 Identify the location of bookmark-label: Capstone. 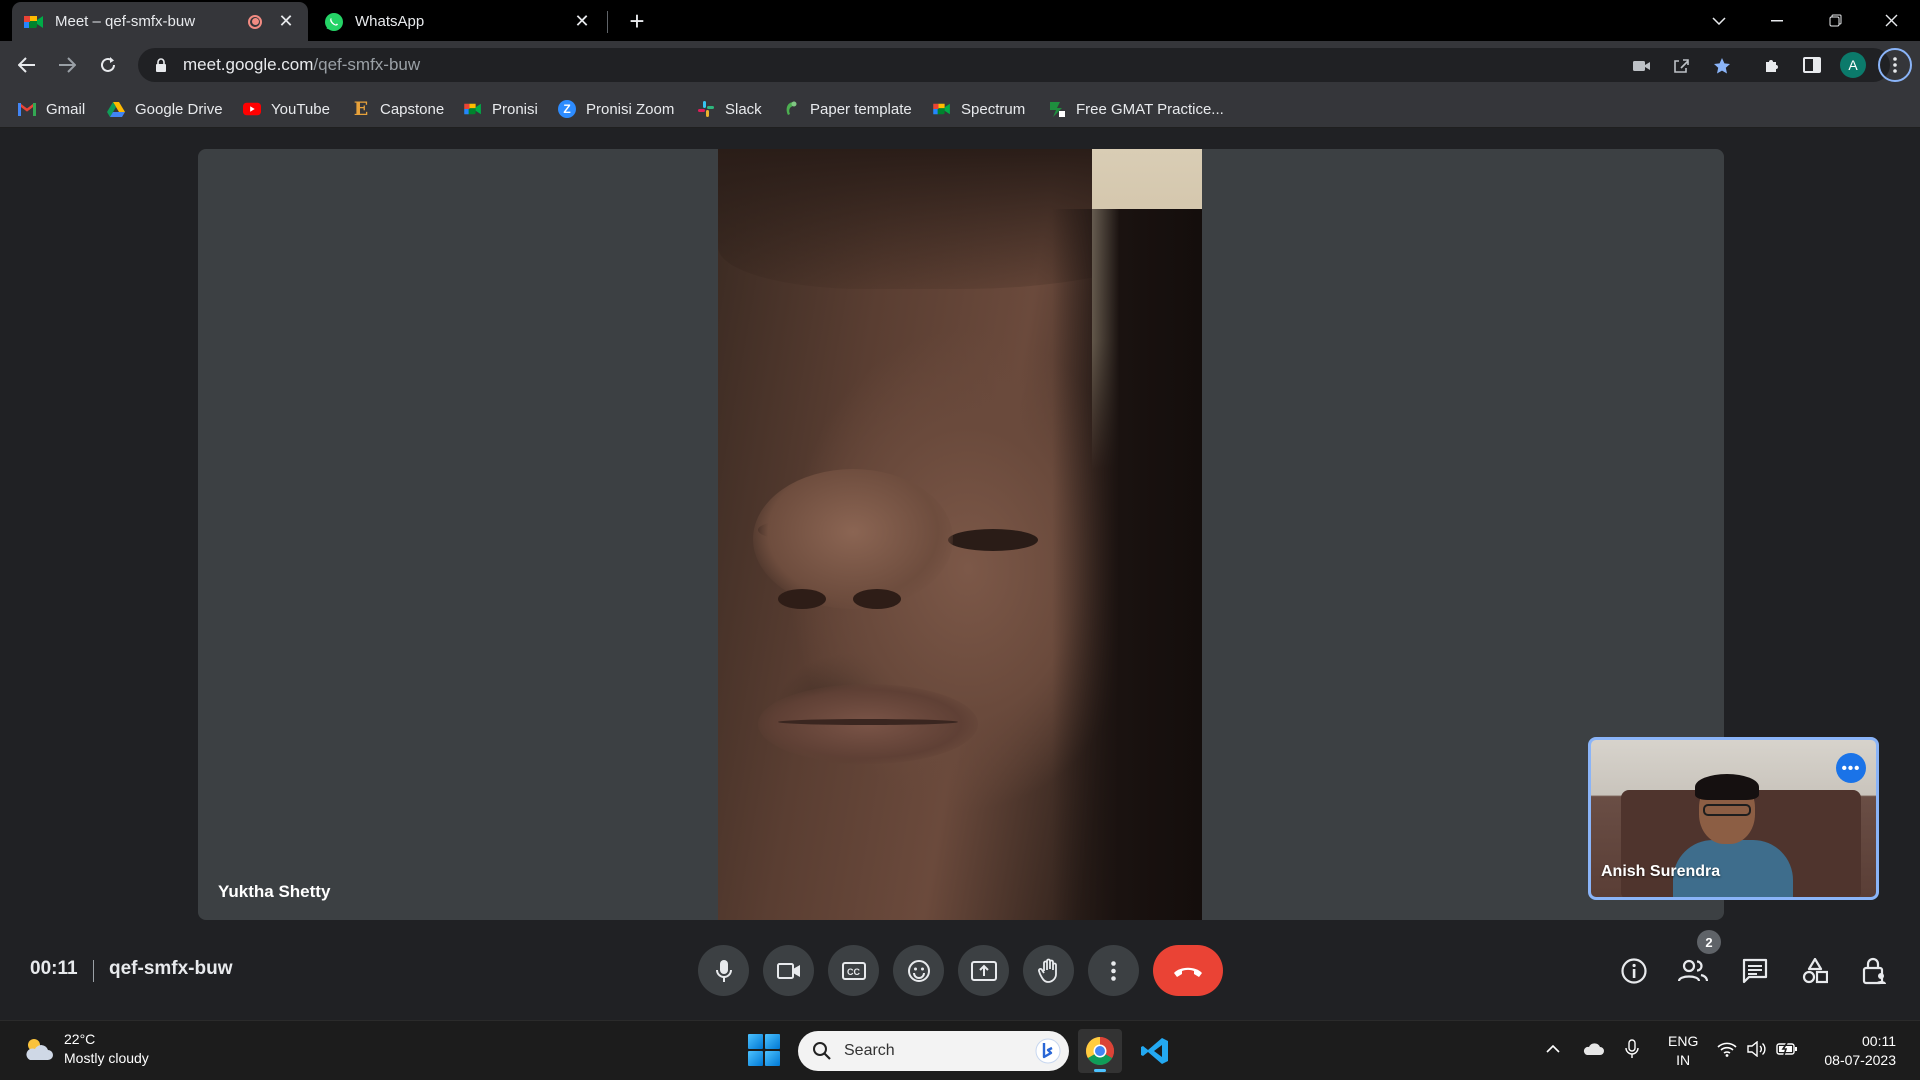
(412, 109).